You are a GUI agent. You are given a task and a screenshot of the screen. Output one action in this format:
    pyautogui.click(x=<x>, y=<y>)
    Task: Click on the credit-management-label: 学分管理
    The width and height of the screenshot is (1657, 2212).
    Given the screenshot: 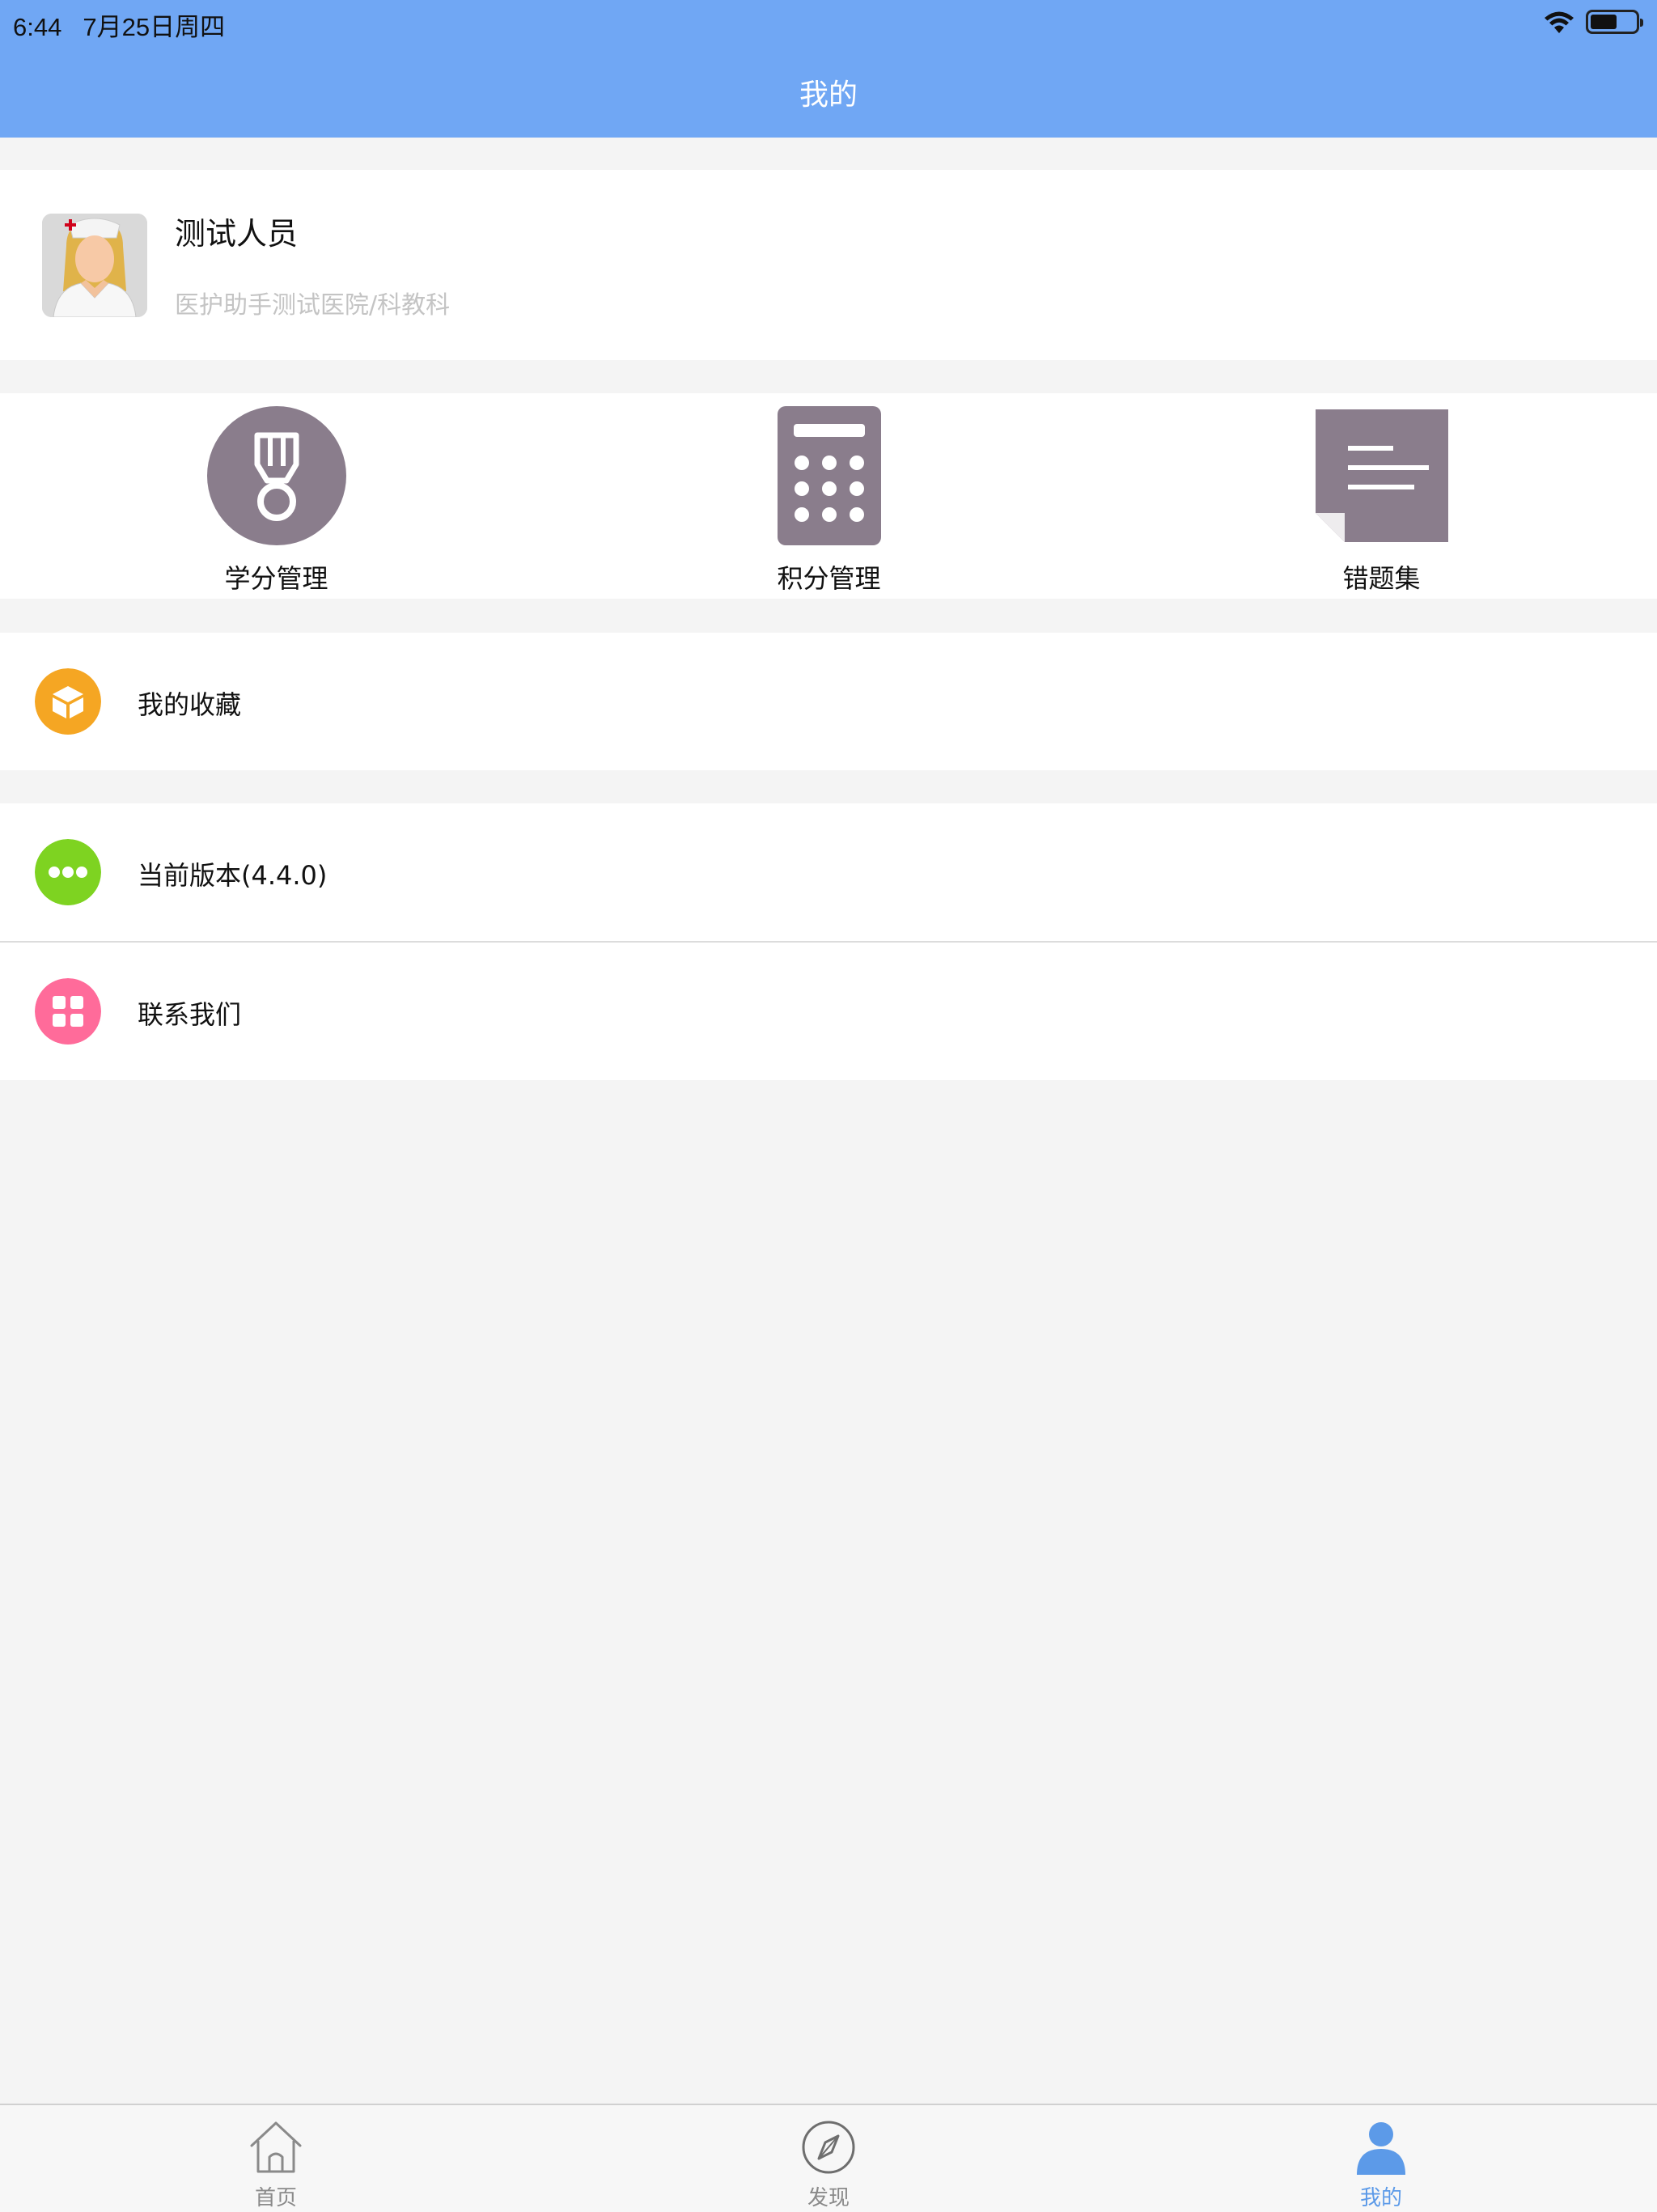 What is the action you would take?
    pyautogui.click(x=276, y=578)
    